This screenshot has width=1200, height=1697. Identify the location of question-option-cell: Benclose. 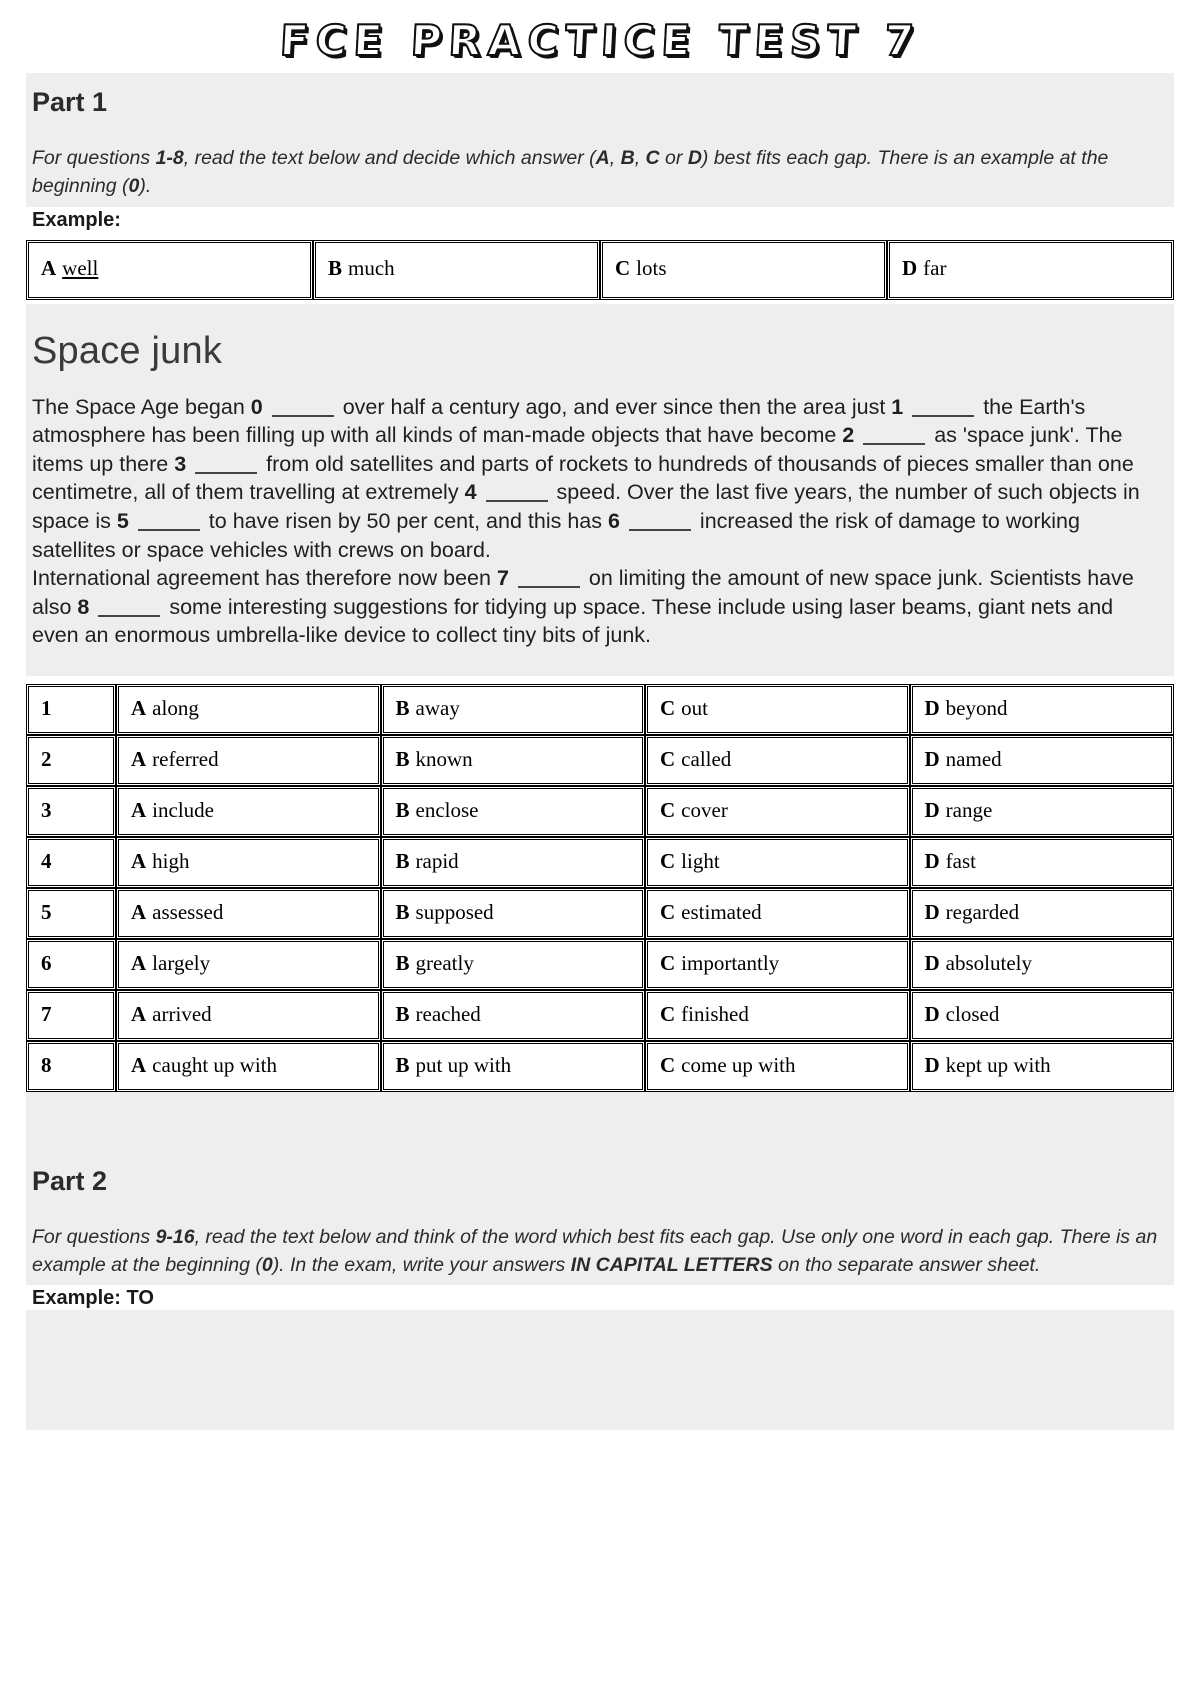
(512, 811).